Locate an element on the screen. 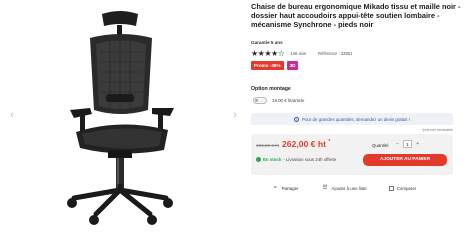 This screenshot has height=243, width=475. quantity-plus-button: + is located at coordinates (417, 144).